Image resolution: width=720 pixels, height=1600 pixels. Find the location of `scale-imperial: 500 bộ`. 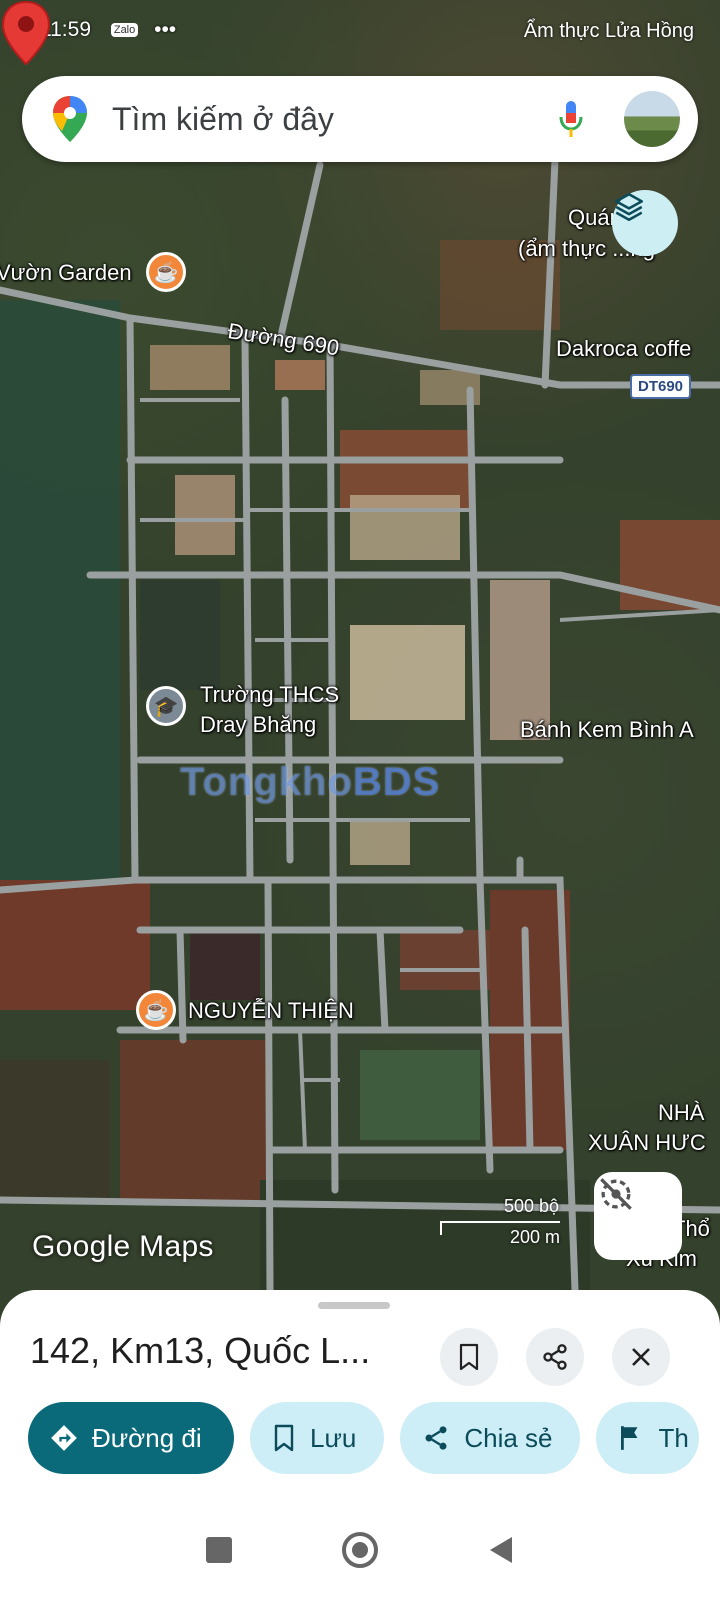

scale-imperial: 500 bộ is located at coordinates (532, 1206).